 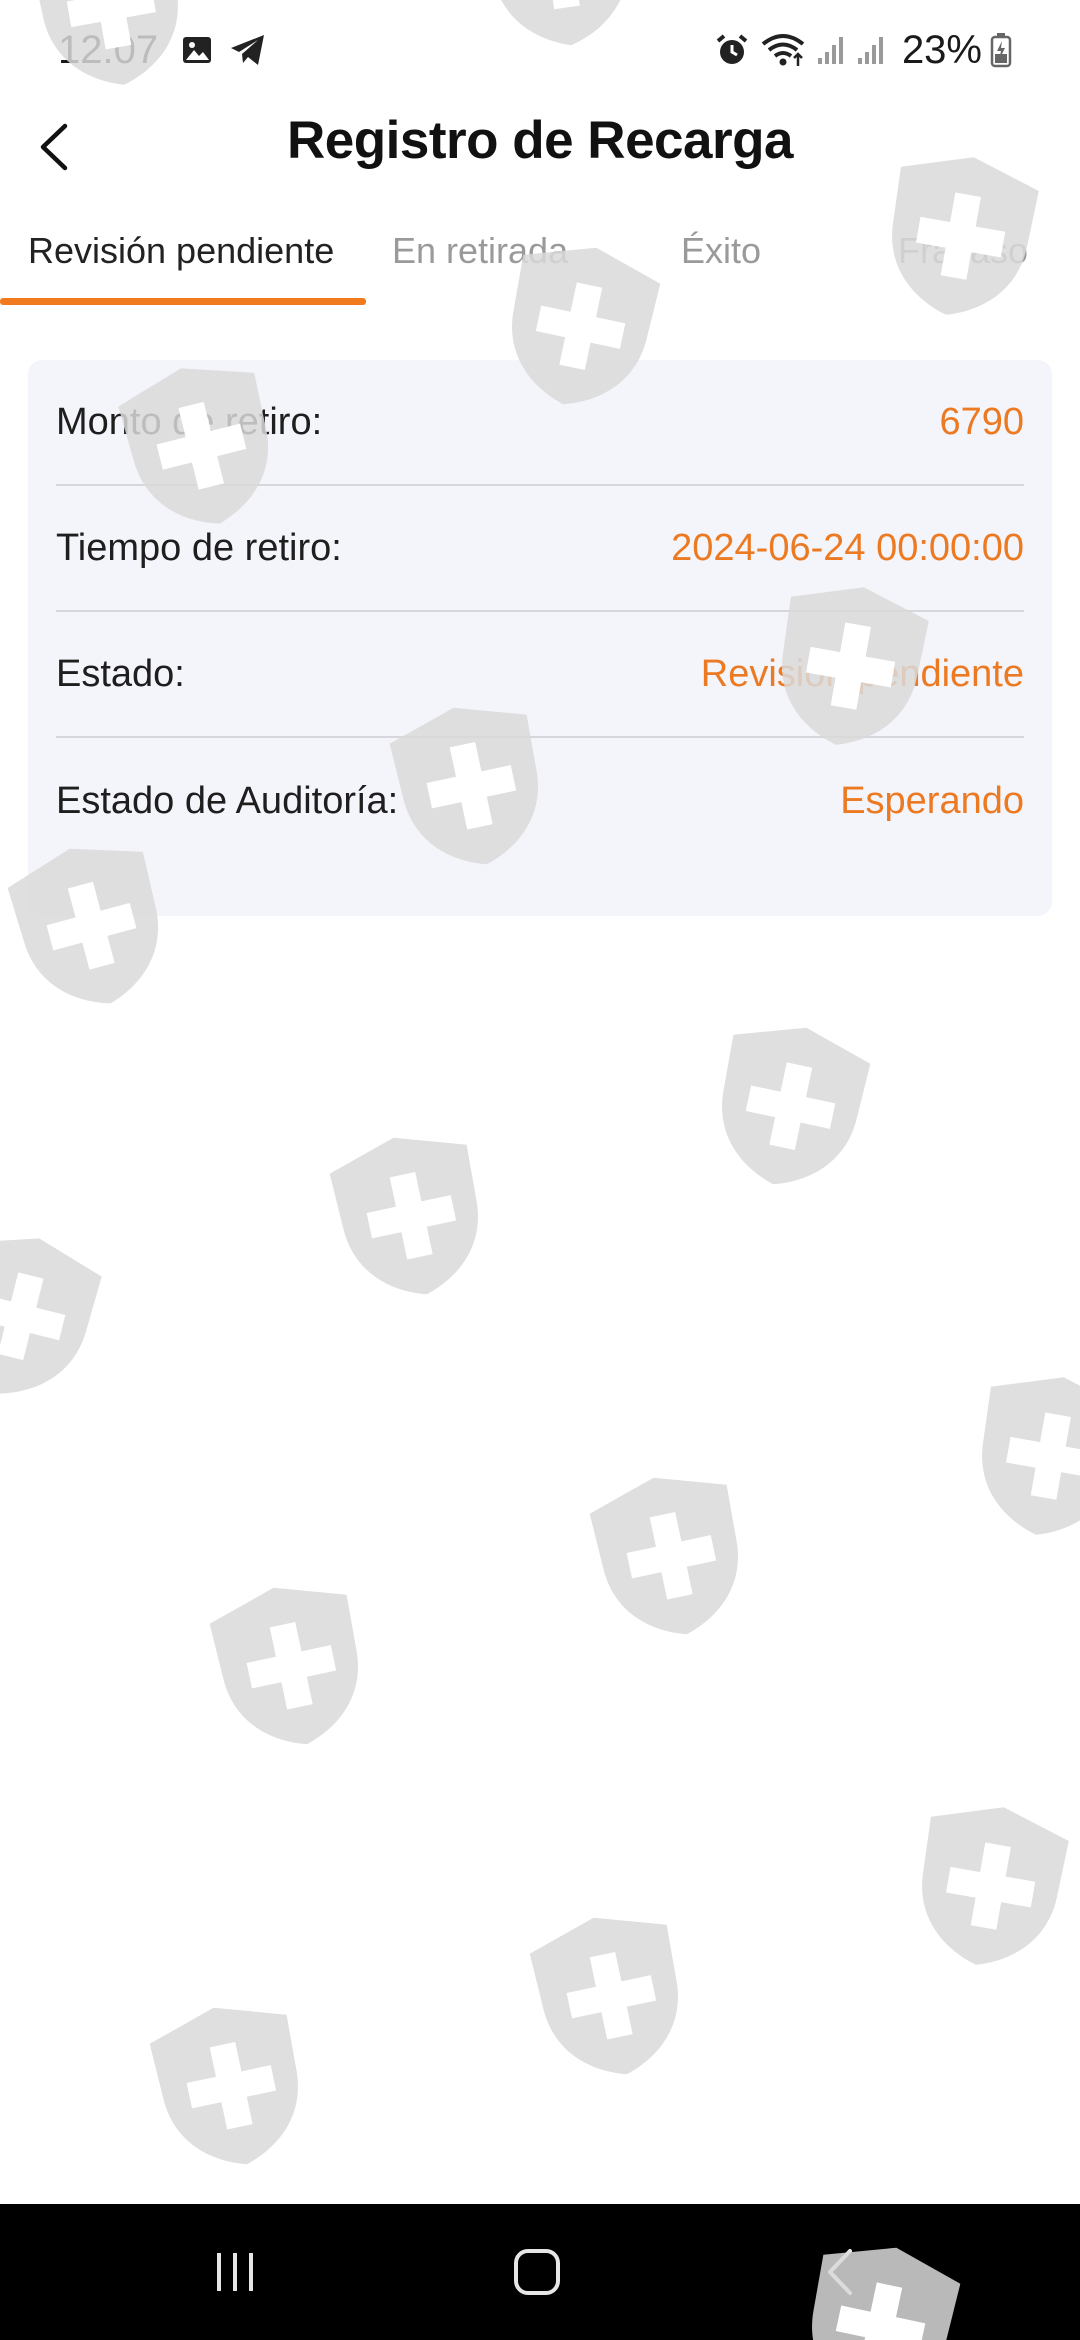 I want to click on tab-failure: Fracaso, so click(x=963, y=251).